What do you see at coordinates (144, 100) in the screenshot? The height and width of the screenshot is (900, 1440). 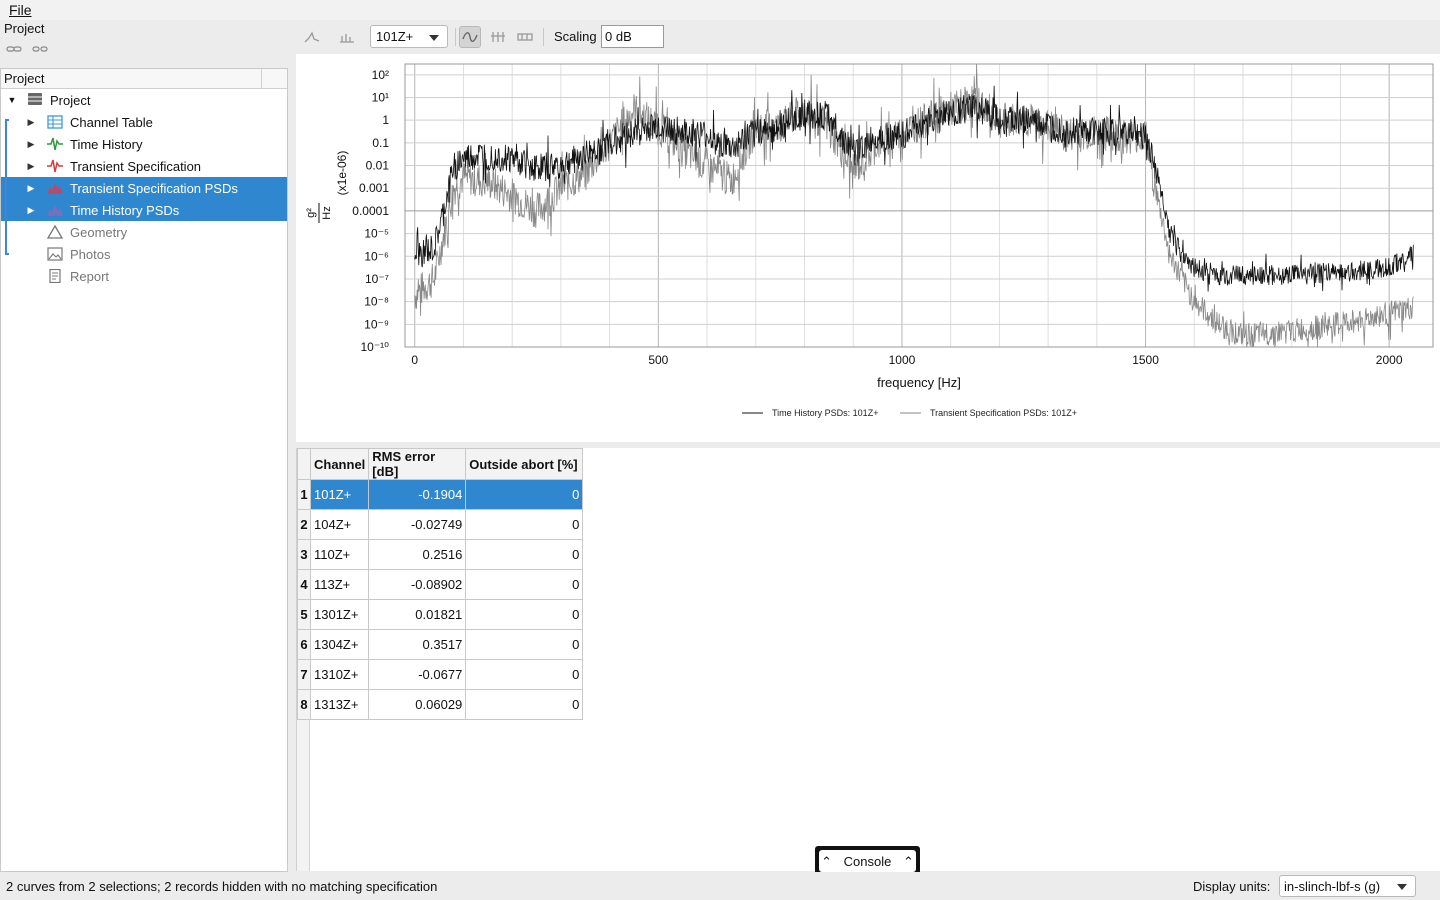 I see `tree-item-project: ▼ Project` at bounding box center [144, 100].